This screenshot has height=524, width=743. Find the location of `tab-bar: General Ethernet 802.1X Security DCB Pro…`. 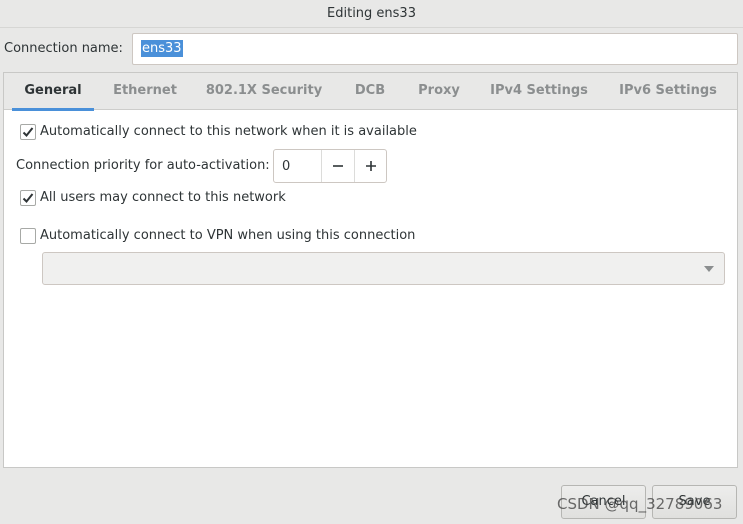

tab-bar: General Ethernet 802.1X Security DCB Pro… is located at coordinates (370, 92).